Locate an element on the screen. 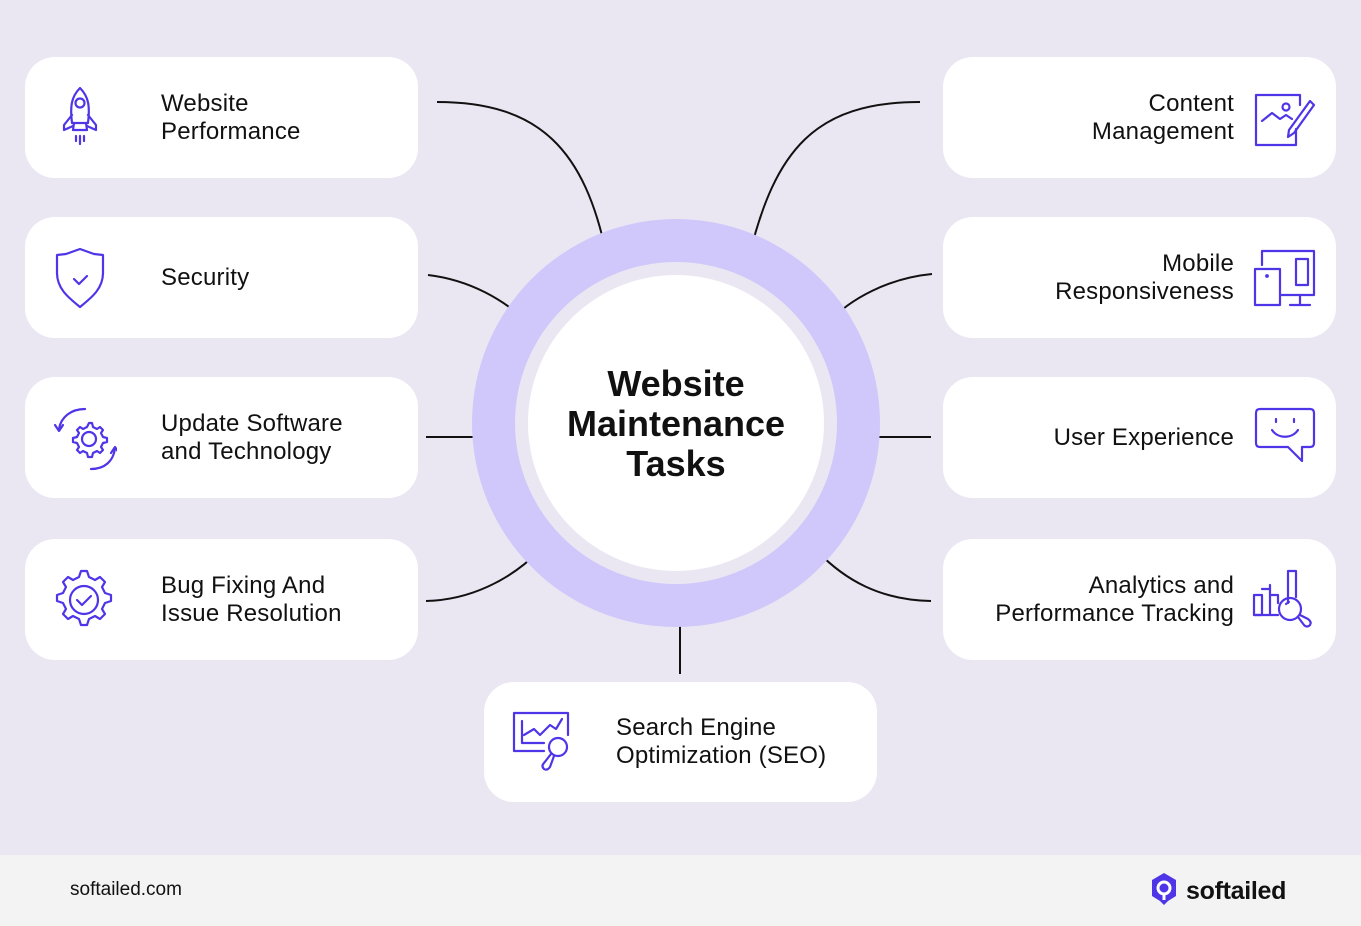 The width and height of the screenshot is (1361, 926). image-edit-icon is located at coordinates (1285, 118).